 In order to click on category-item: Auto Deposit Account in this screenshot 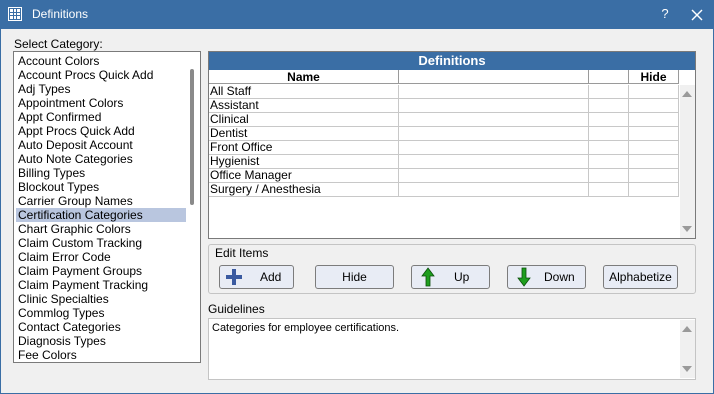, I will do `click(101, 145)`.